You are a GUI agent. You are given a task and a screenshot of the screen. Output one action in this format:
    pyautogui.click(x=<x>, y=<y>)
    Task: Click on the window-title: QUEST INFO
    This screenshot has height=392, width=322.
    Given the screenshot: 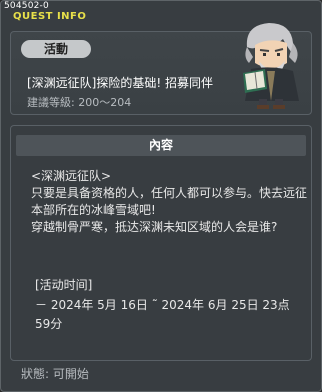 What is the action you would take?
    pyautogui.click(x=50, y=16)
    